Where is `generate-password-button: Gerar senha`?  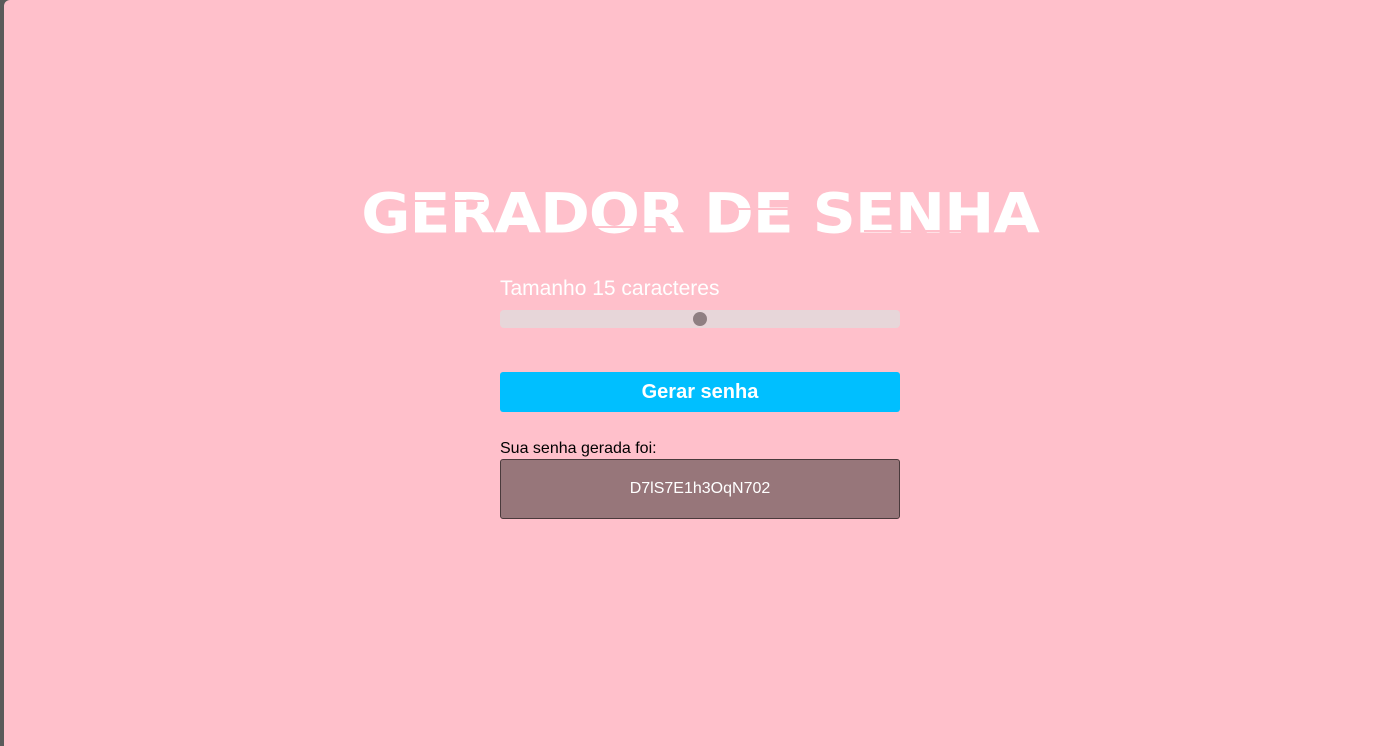 generate-password-button: Gerar senha is located at coordinates (700, 392).